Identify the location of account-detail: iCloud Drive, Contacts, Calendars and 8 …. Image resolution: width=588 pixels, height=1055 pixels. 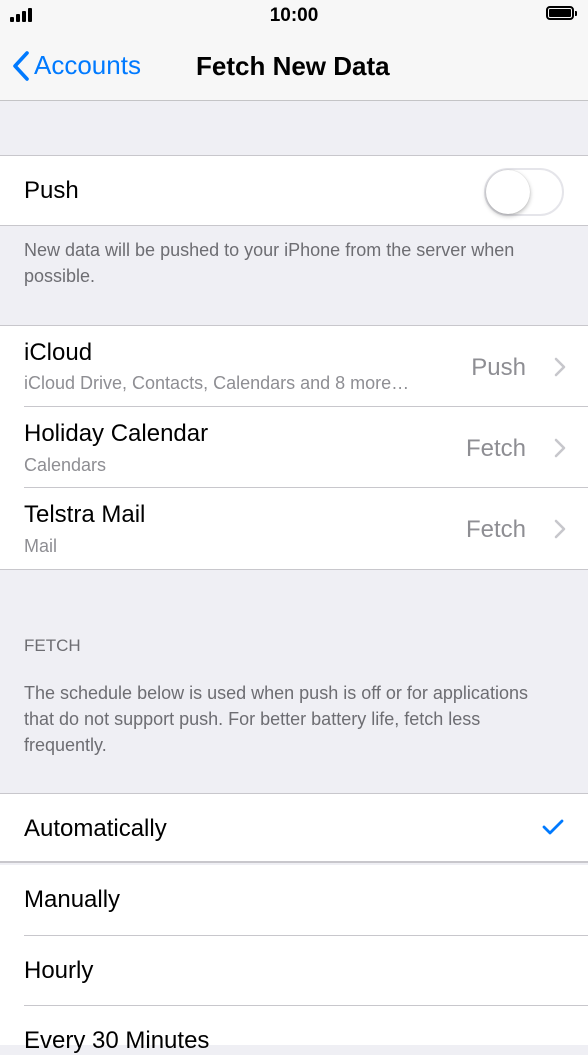
(217, 383).